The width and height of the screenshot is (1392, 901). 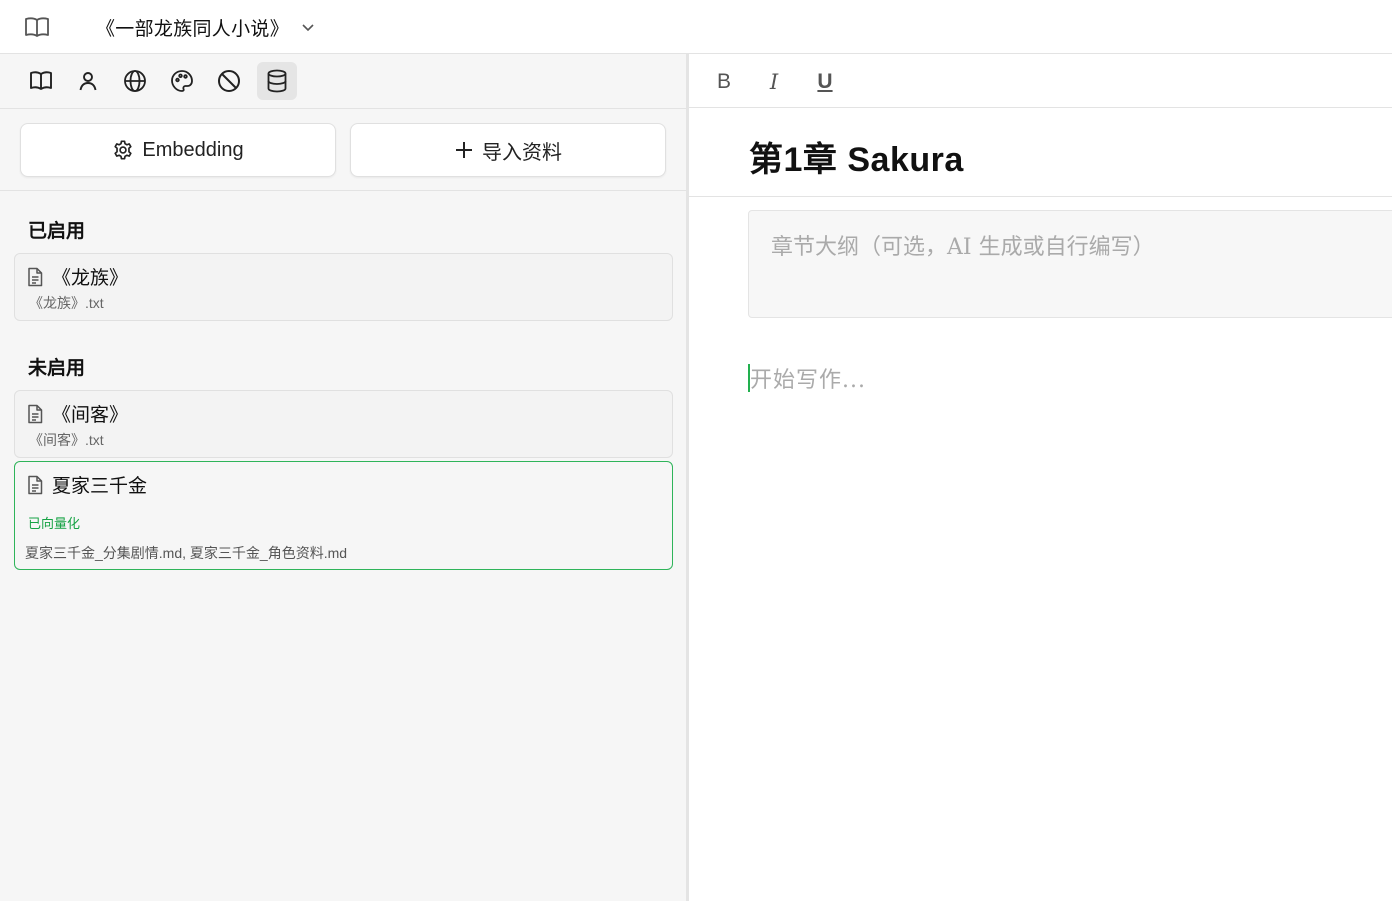 What do you see at coordinates (66, 303) in the screenshot?
I see `material-file: 《龙族》.txt` at bounding box center [66, 303].